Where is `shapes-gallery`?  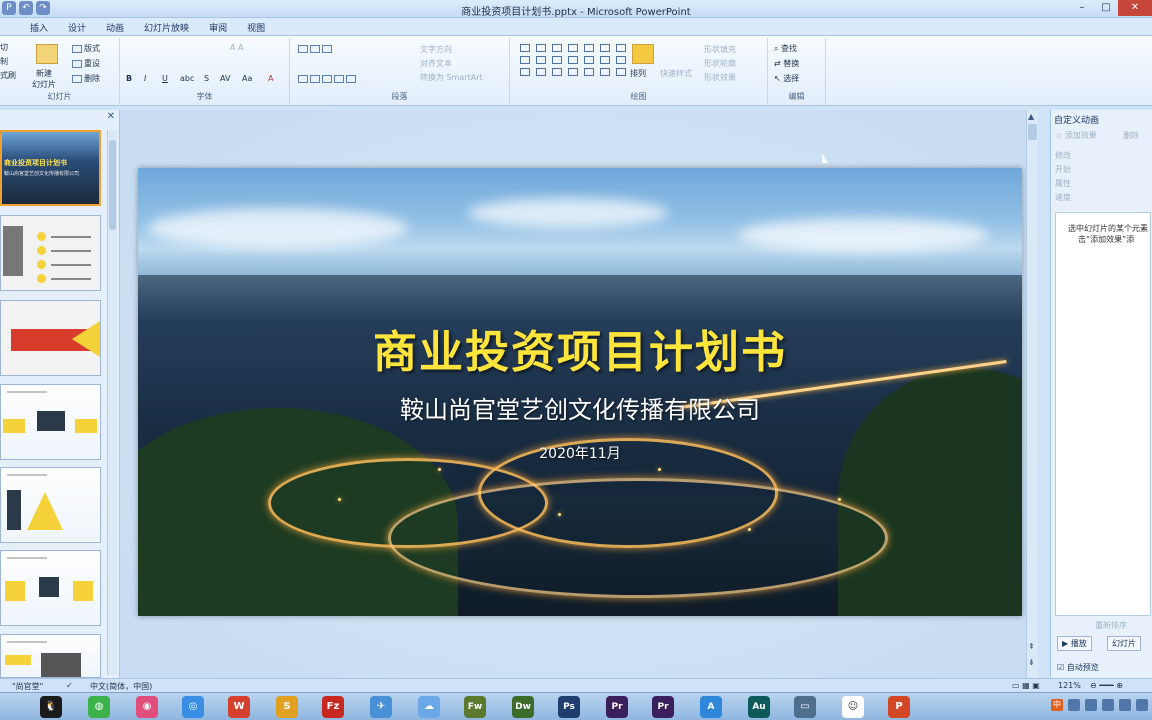 shapes-gallery is located at coordinates (574, 60).